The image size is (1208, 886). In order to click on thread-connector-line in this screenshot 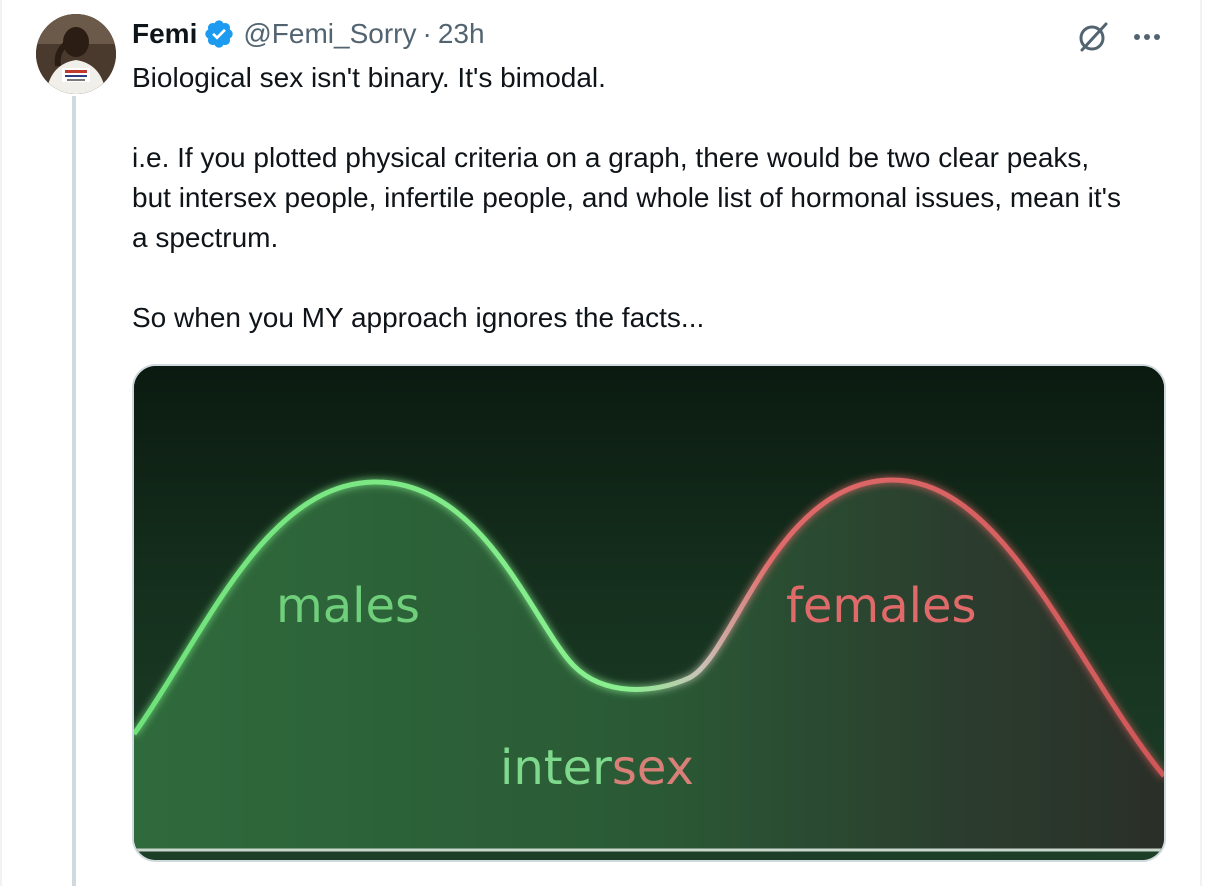, I will do `click(74, 491)`.